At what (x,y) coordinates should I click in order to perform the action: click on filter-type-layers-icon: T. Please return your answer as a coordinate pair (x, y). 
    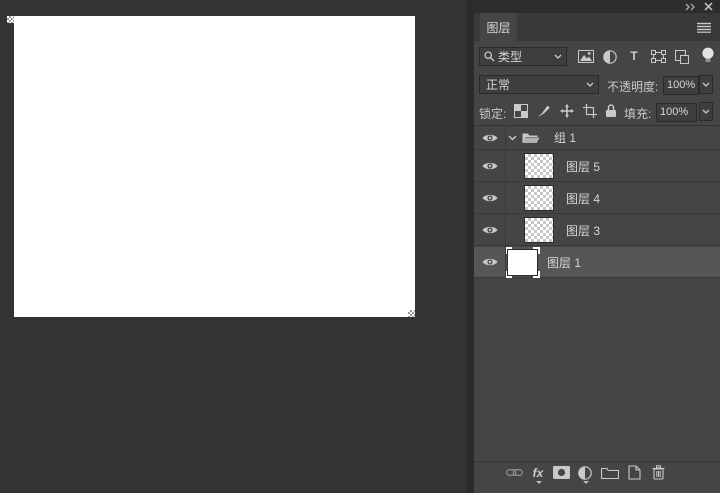
    Looking at the image, I should click on (634, 56).